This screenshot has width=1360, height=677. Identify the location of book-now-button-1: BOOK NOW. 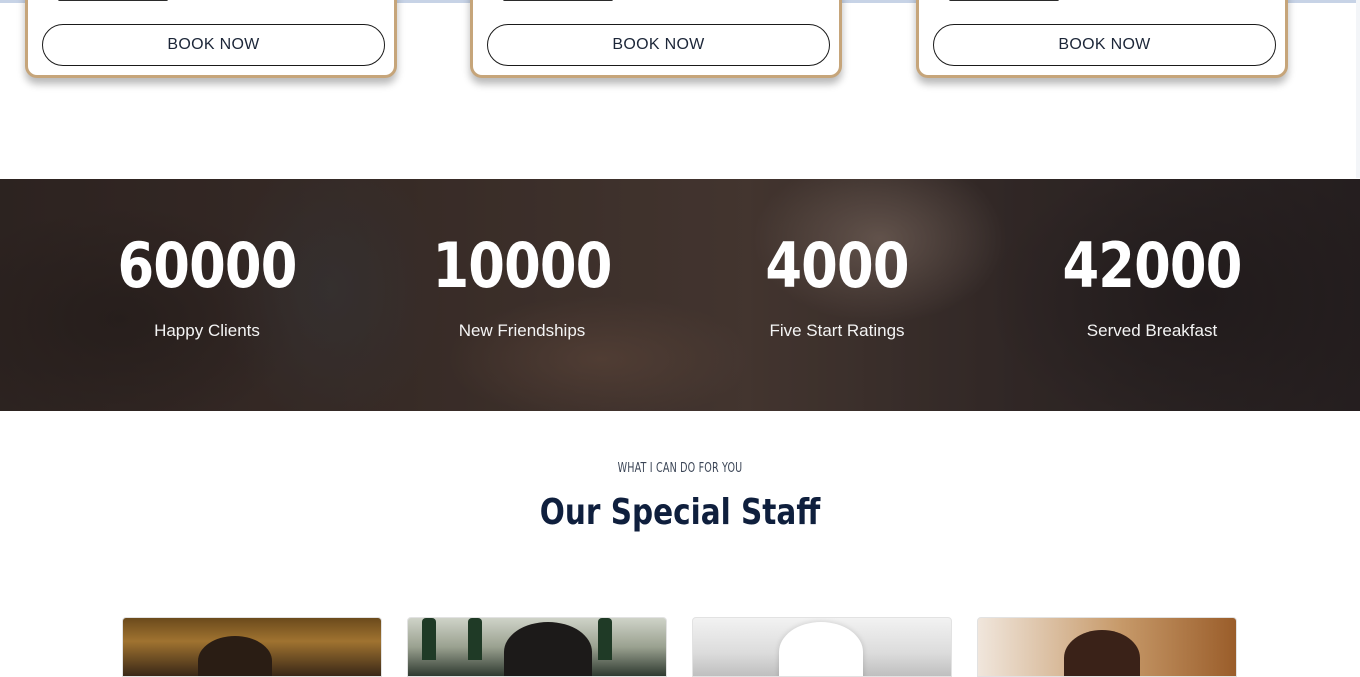
(213, 45).